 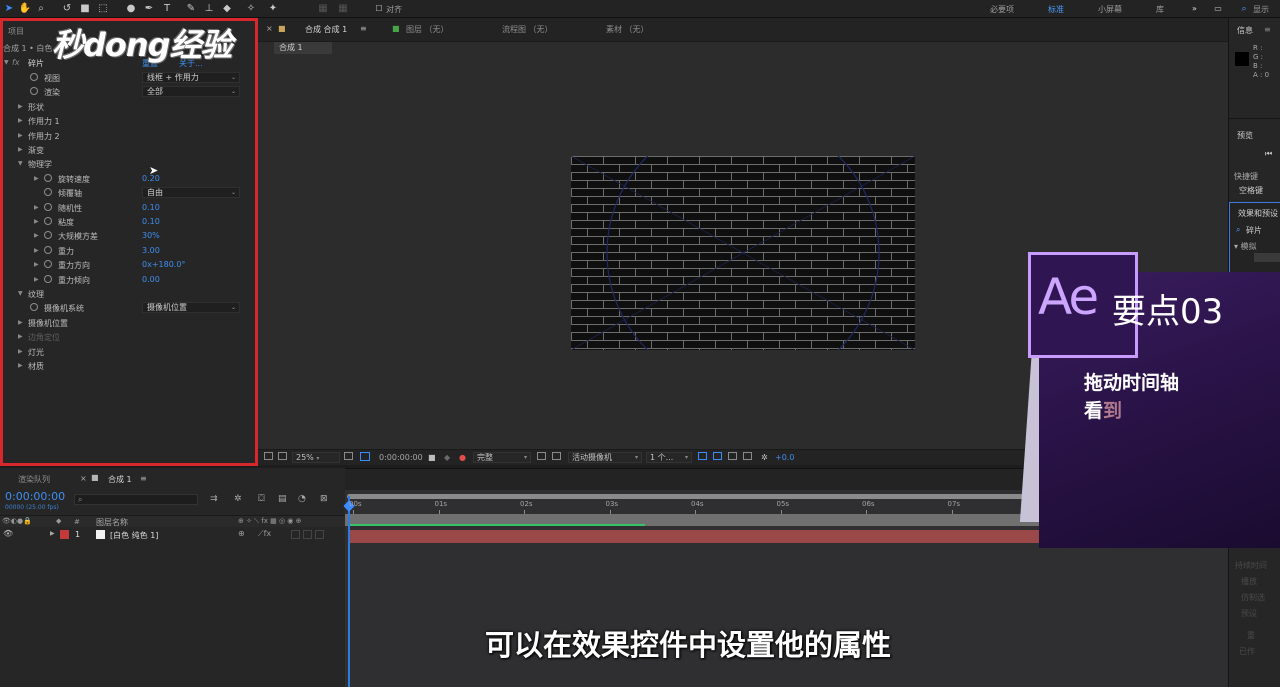 What do you see at coordinates (35, 496) in the screenshot?
I see `timeline-timecode: 0:00:00:00` at bounding box center [35, 496].